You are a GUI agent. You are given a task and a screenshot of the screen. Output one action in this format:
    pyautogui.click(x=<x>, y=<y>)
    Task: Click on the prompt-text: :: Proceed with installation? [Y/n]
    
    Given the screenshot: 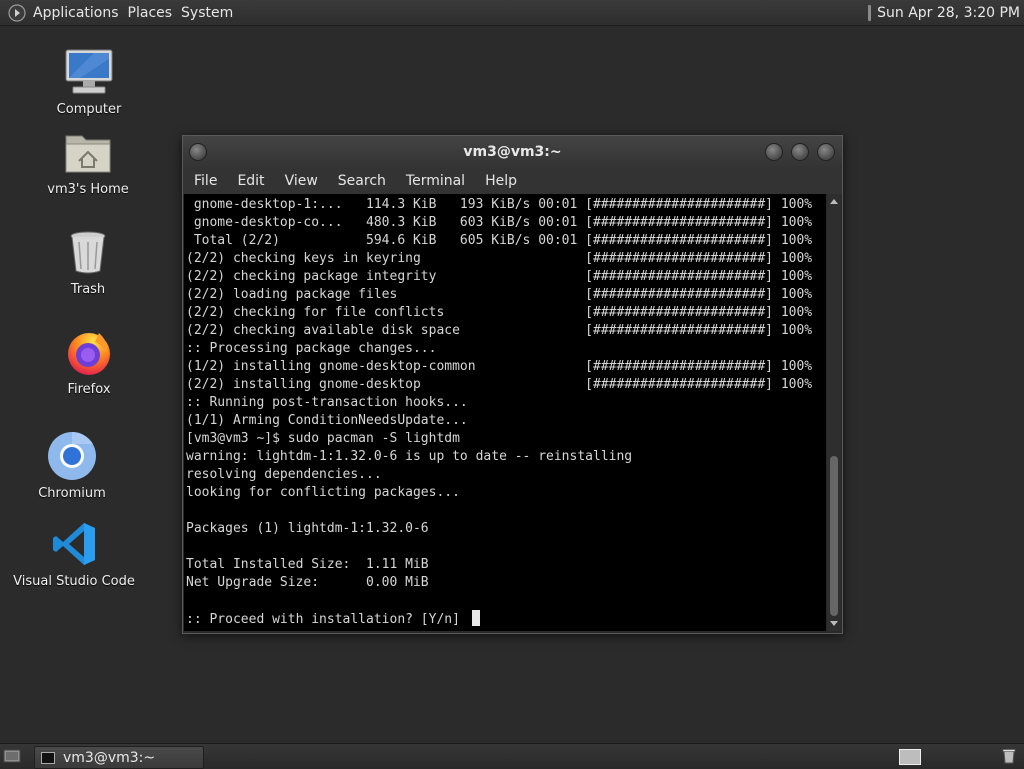 What is the action you would take?
    pyautogui.click(x=327, y=619)
    